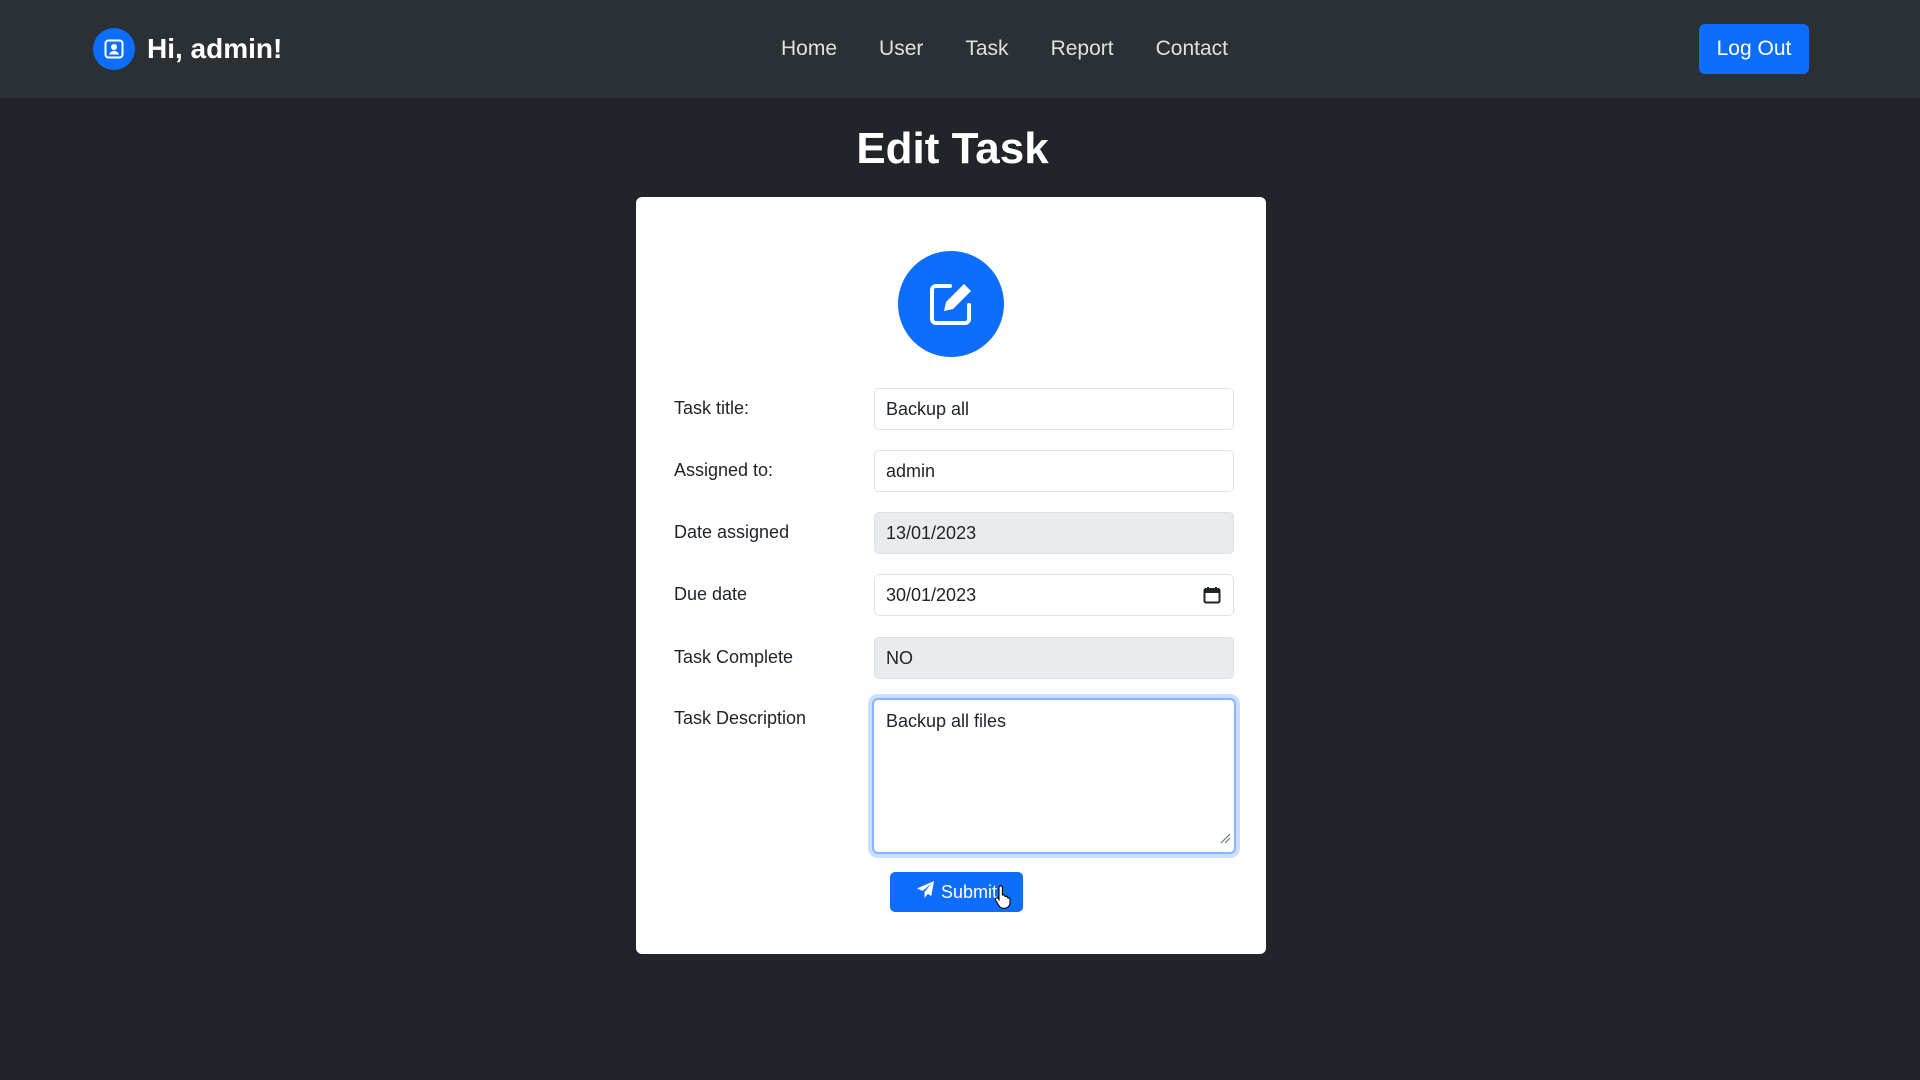  Describe the element at coordinates (809, 49) in the screenshot. I see `nav-home: Home` at that location.